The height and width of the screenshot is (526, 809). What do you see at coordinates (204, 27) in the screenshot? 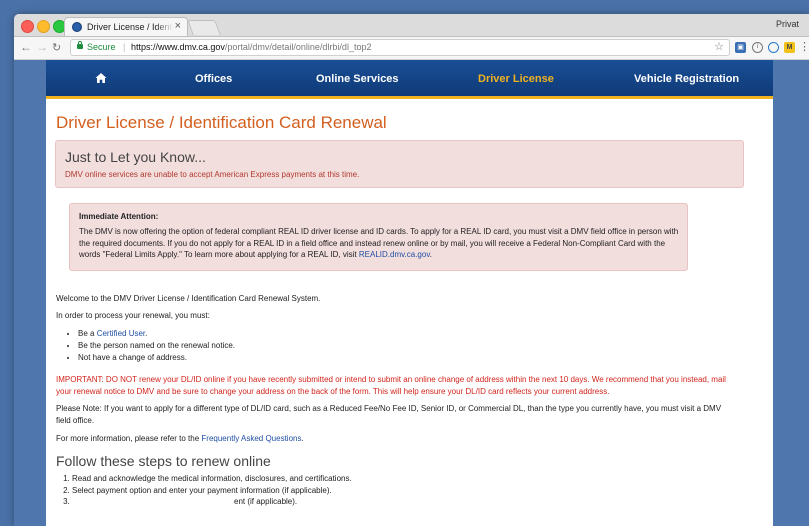
I see `new-tab-button` at bounding box center [204, 27].